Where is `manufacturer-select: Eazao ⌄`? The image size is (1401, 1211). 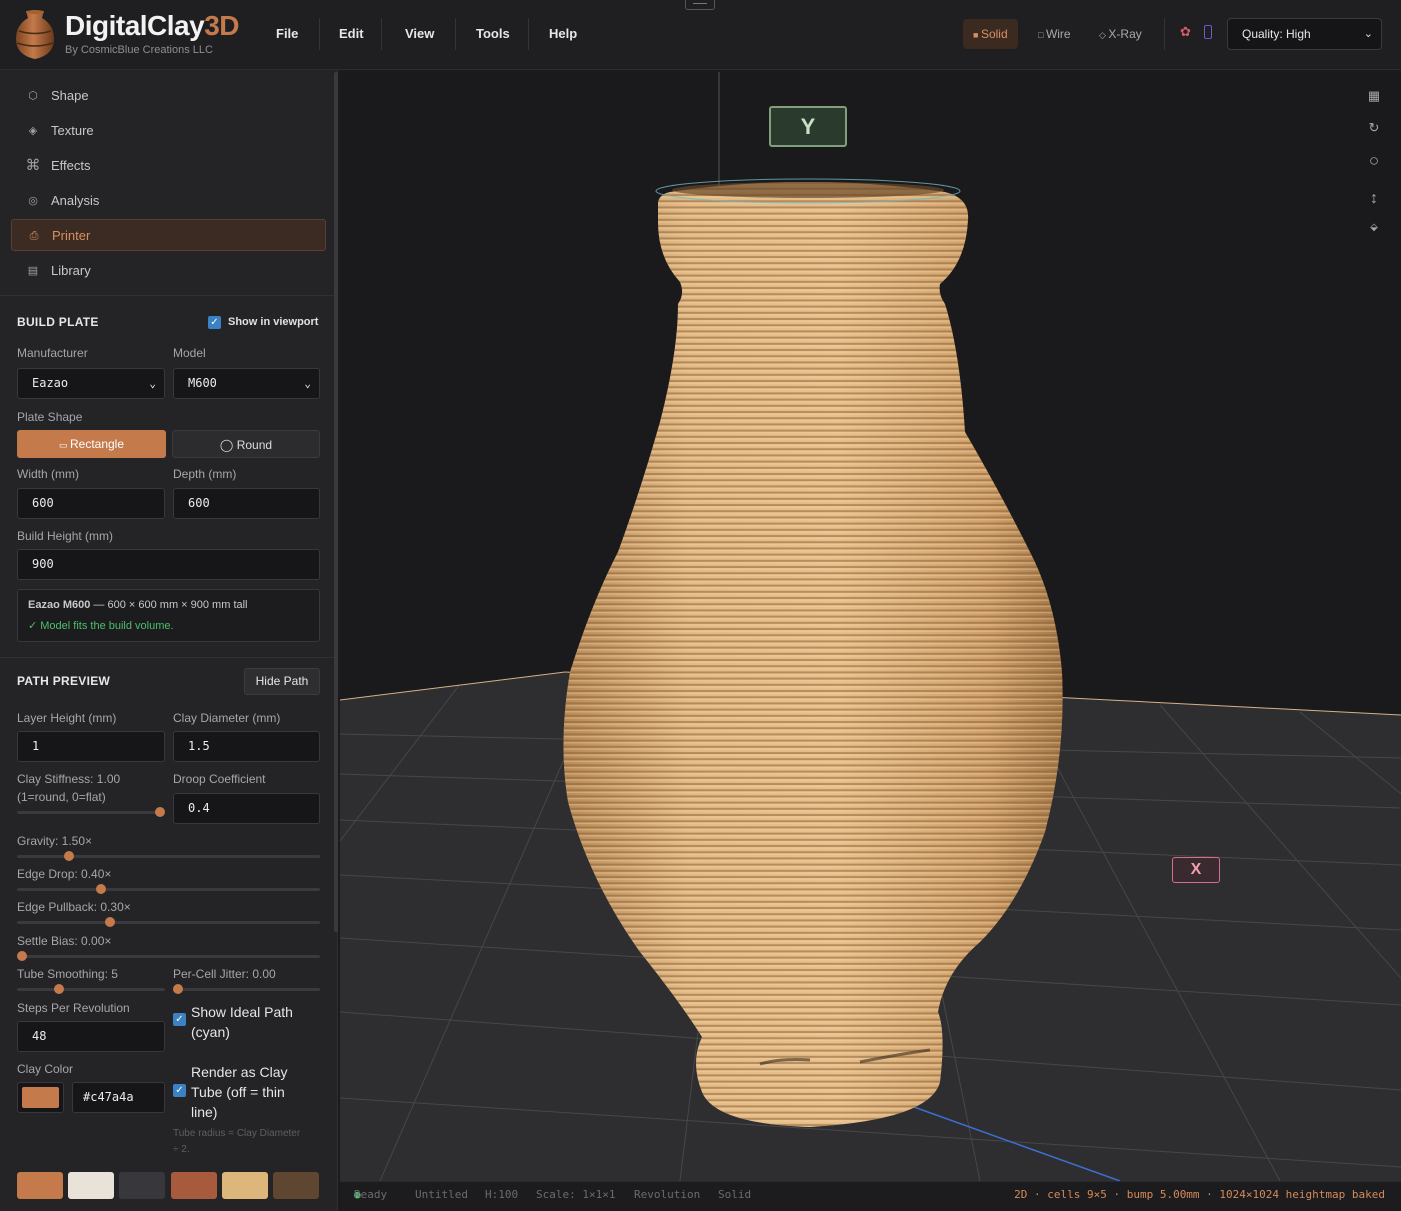
manufacturer-select: Eazao ⌄ is located at coordinates (91, 383).